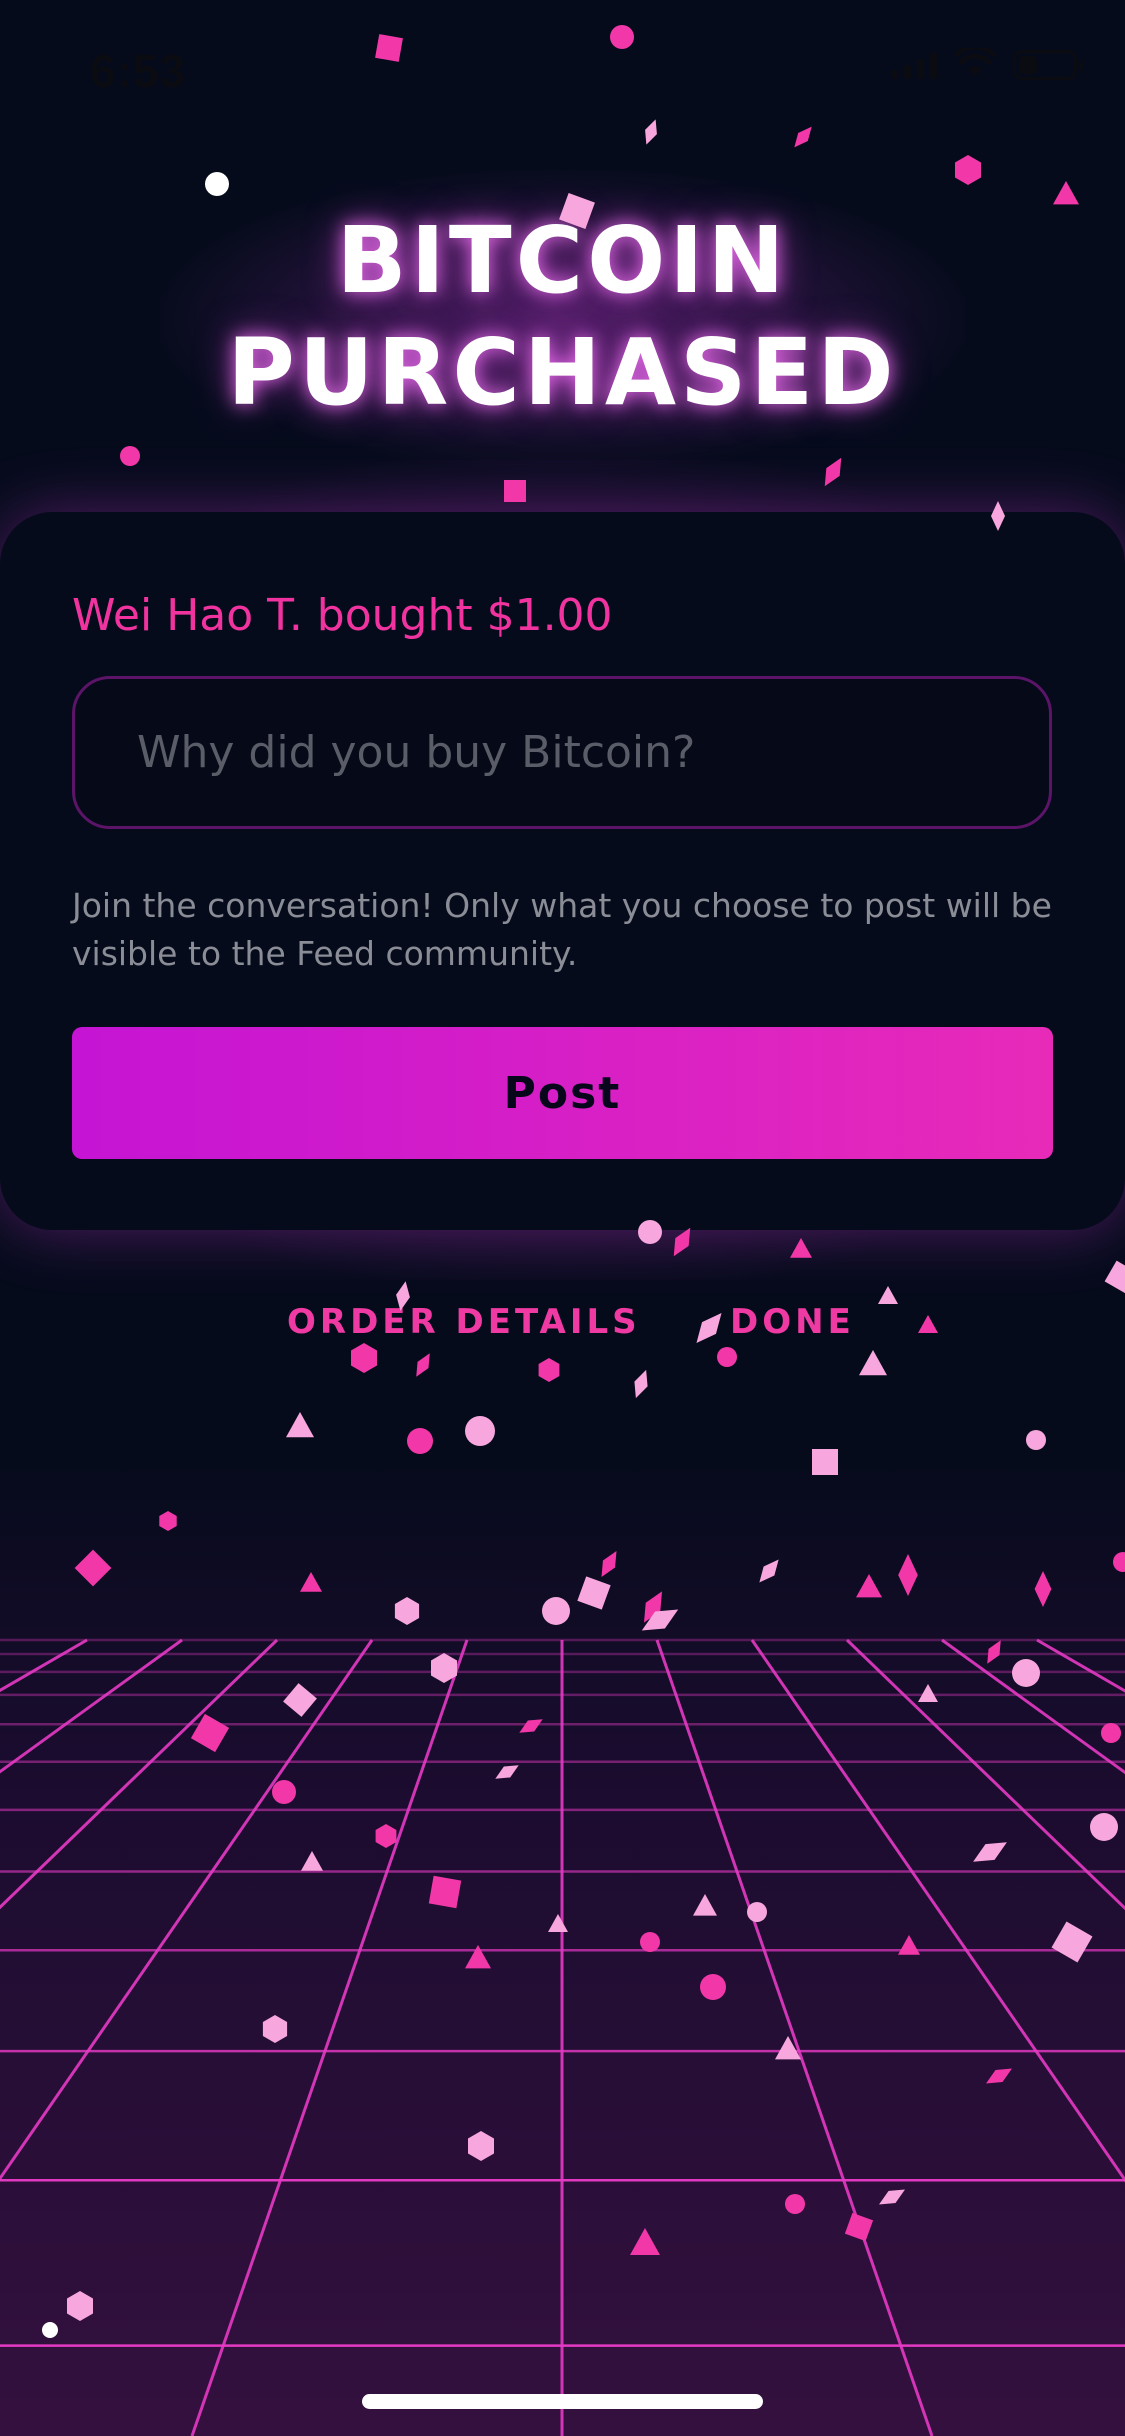 The image size is (1125, 2436). Describe the element at coordinates (138, 71) in the screenshot. I see `status-time: 6:53` at that location.